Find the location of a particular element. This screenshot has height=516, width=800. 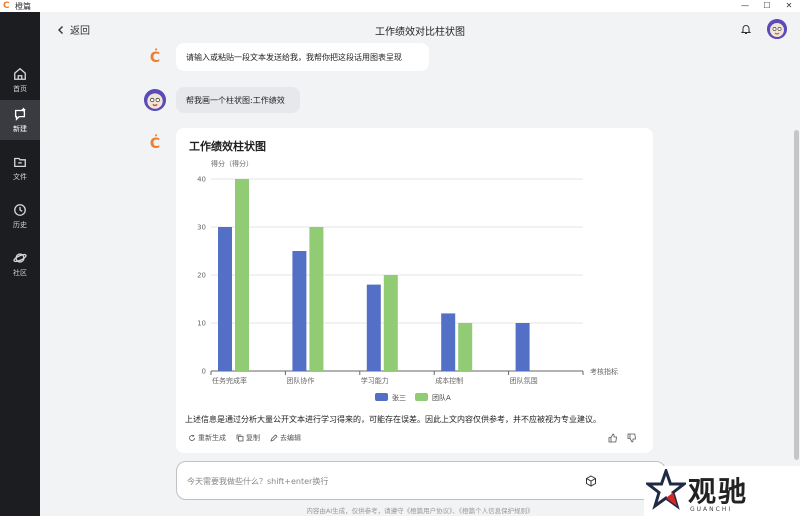

window-controls: — ☐ ✕ is located at coordinates (767, 6).